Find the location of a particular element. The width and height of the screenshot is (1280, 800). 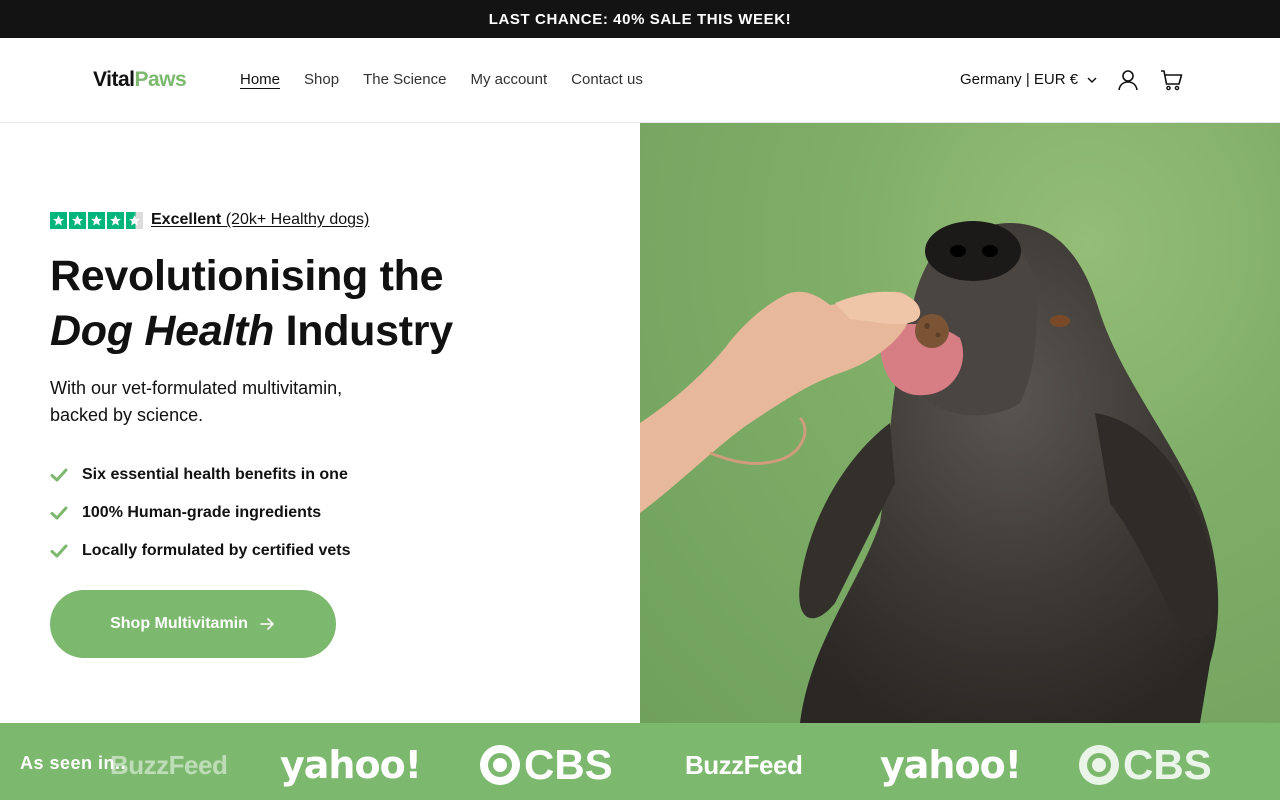

cta-label: Shop Multivitamin is located at coordinates (179, 623).